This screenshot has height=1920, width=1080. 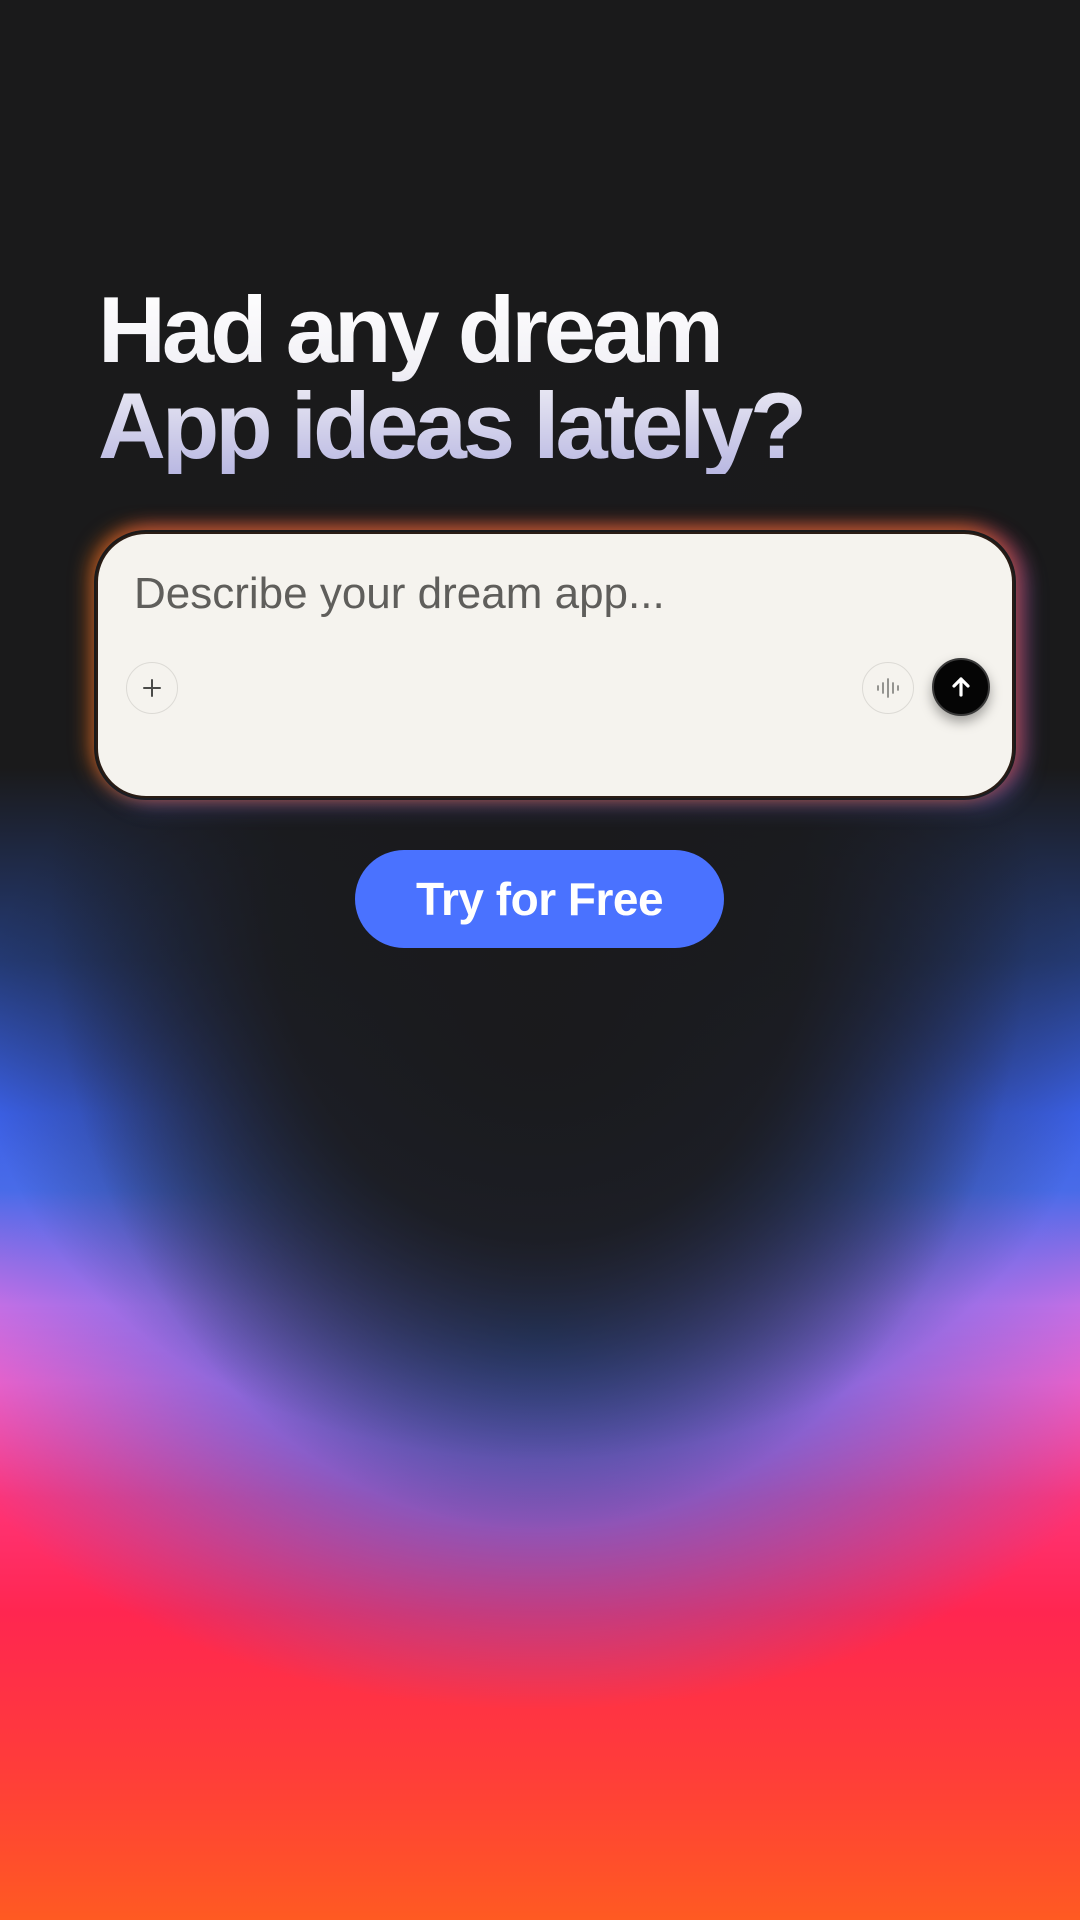 I want to click on prompt-card, so click(x=555, y=665).